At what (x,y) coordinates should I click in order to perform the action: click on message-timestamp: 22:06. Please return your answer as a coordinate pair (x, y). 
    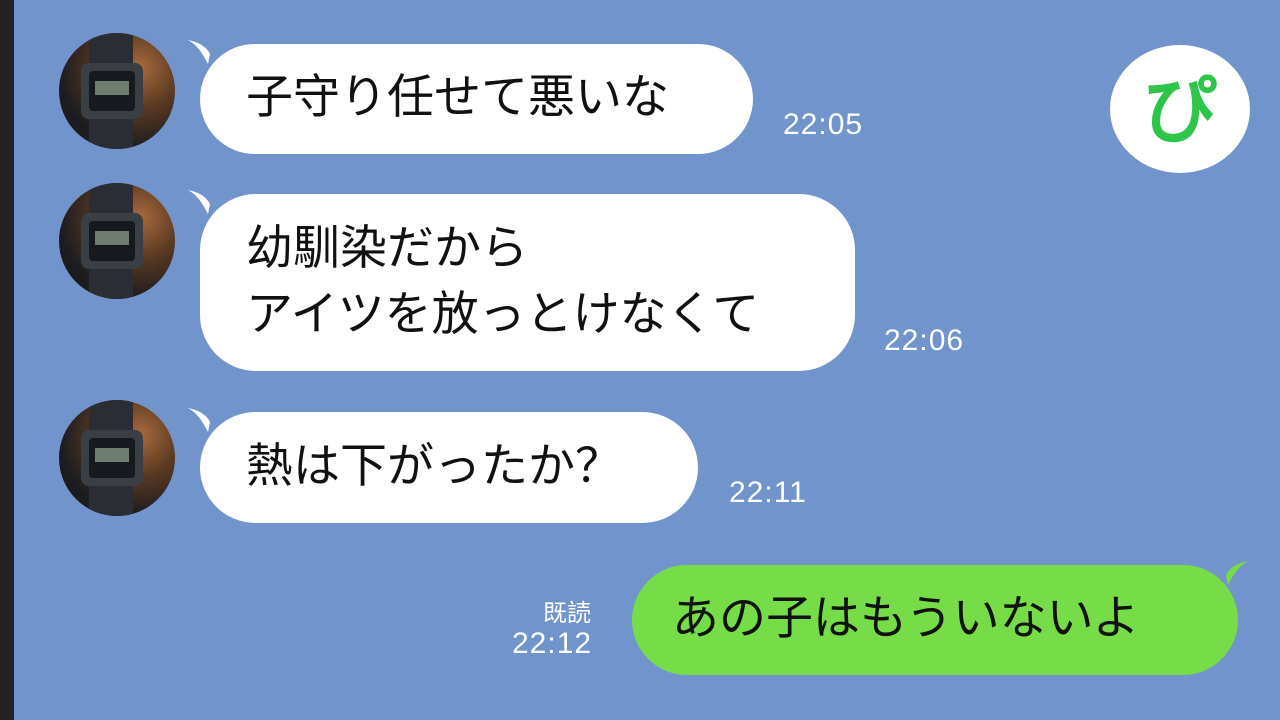
    Looking at the image, I should click on (924, 340).